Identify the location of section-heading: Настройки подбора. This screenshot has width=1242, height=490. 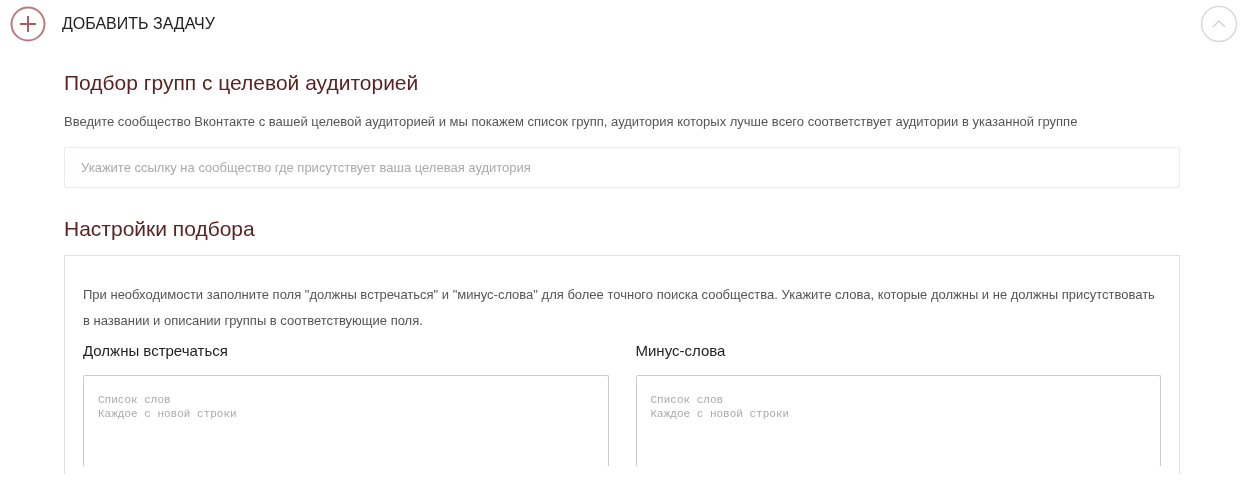
(160, 228).